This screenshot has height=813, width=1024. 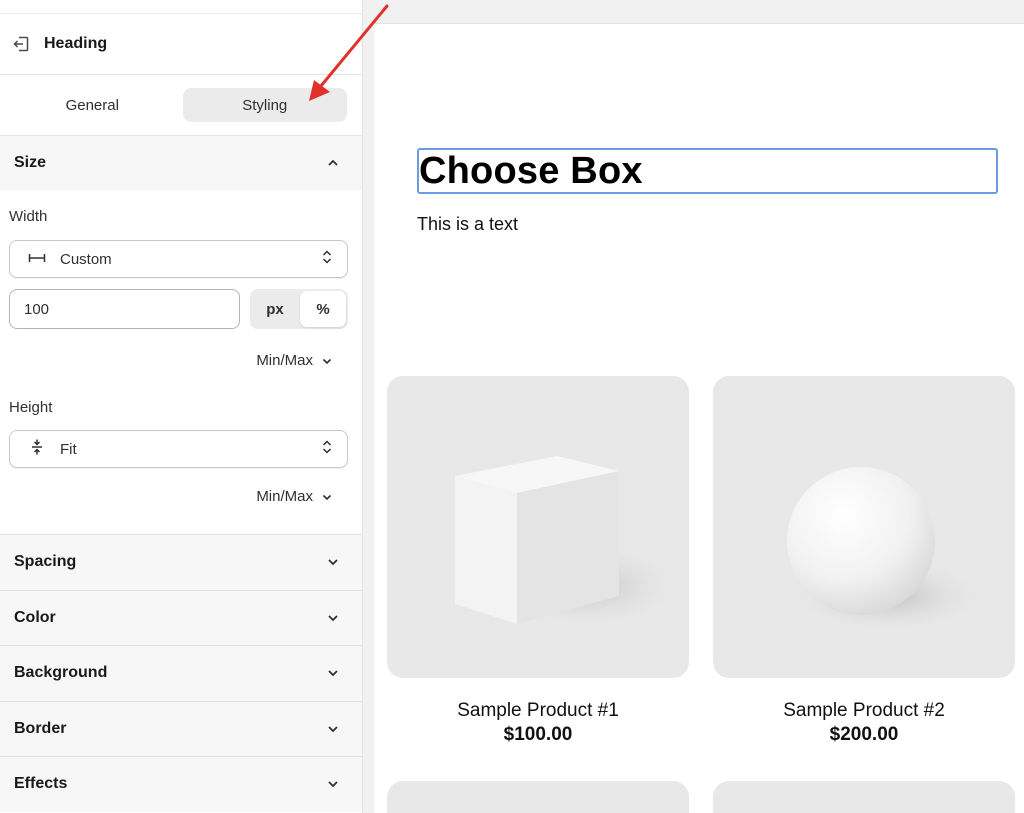 I want to click on back-icon, so click(x=21, y=44).